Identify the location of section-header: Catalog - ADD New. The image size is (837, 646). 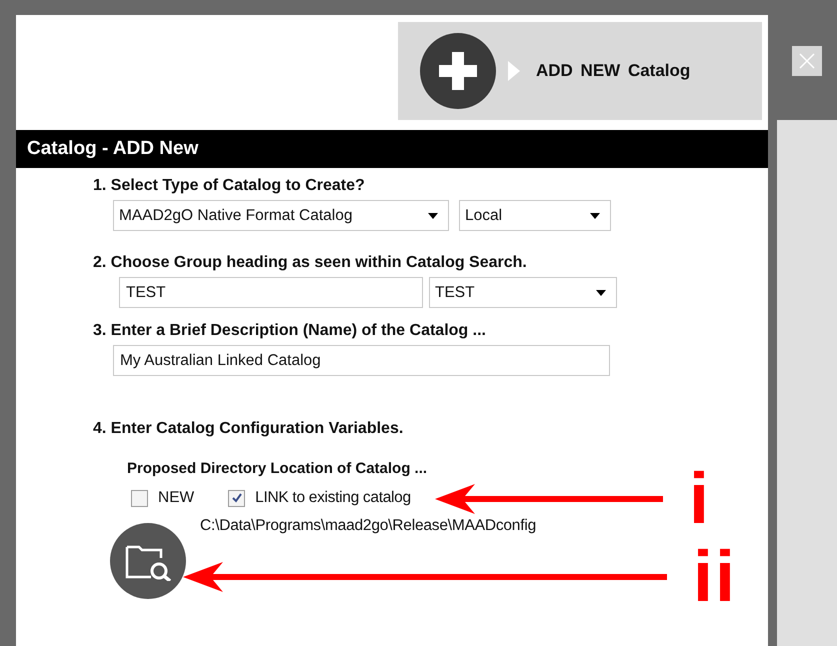
(392, 149).